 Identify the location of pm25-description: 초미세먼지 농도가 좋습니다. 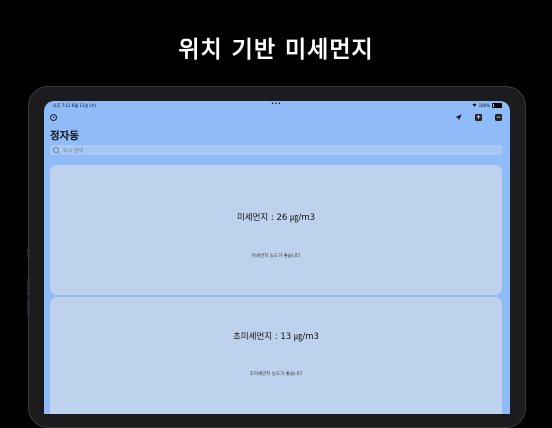
(276, 374).